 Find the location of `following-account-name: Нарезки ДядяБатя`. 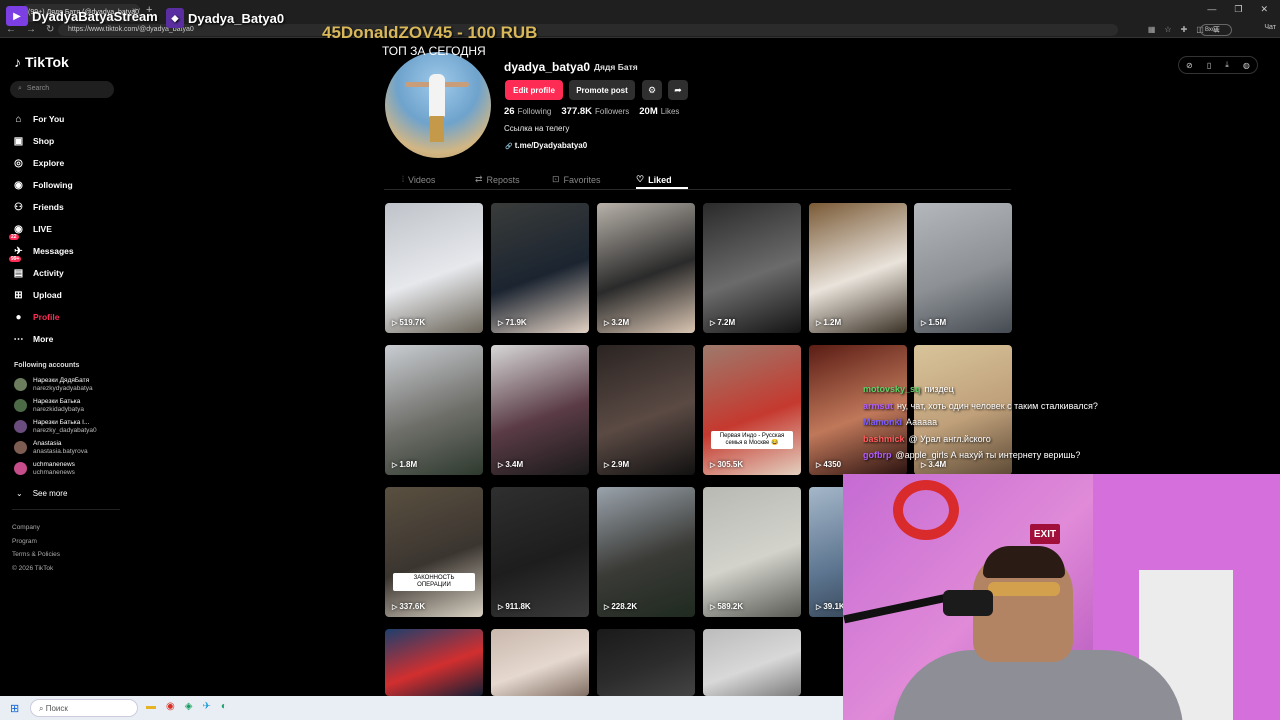

following-account-name: Нарезки ДядяБатя is located at coordinates (61, 380).